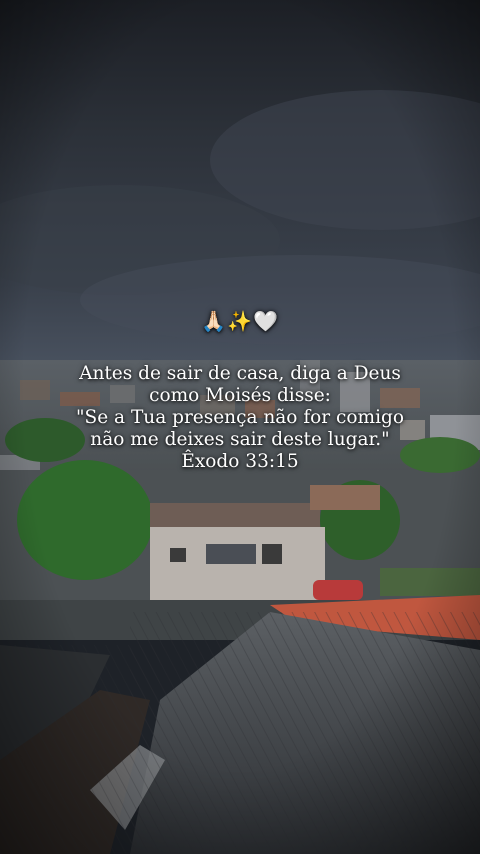  Describe the element at coordinates (214, 321) in the screenshot. I see `praying-hands-icon: 🙏🏻` at that location.